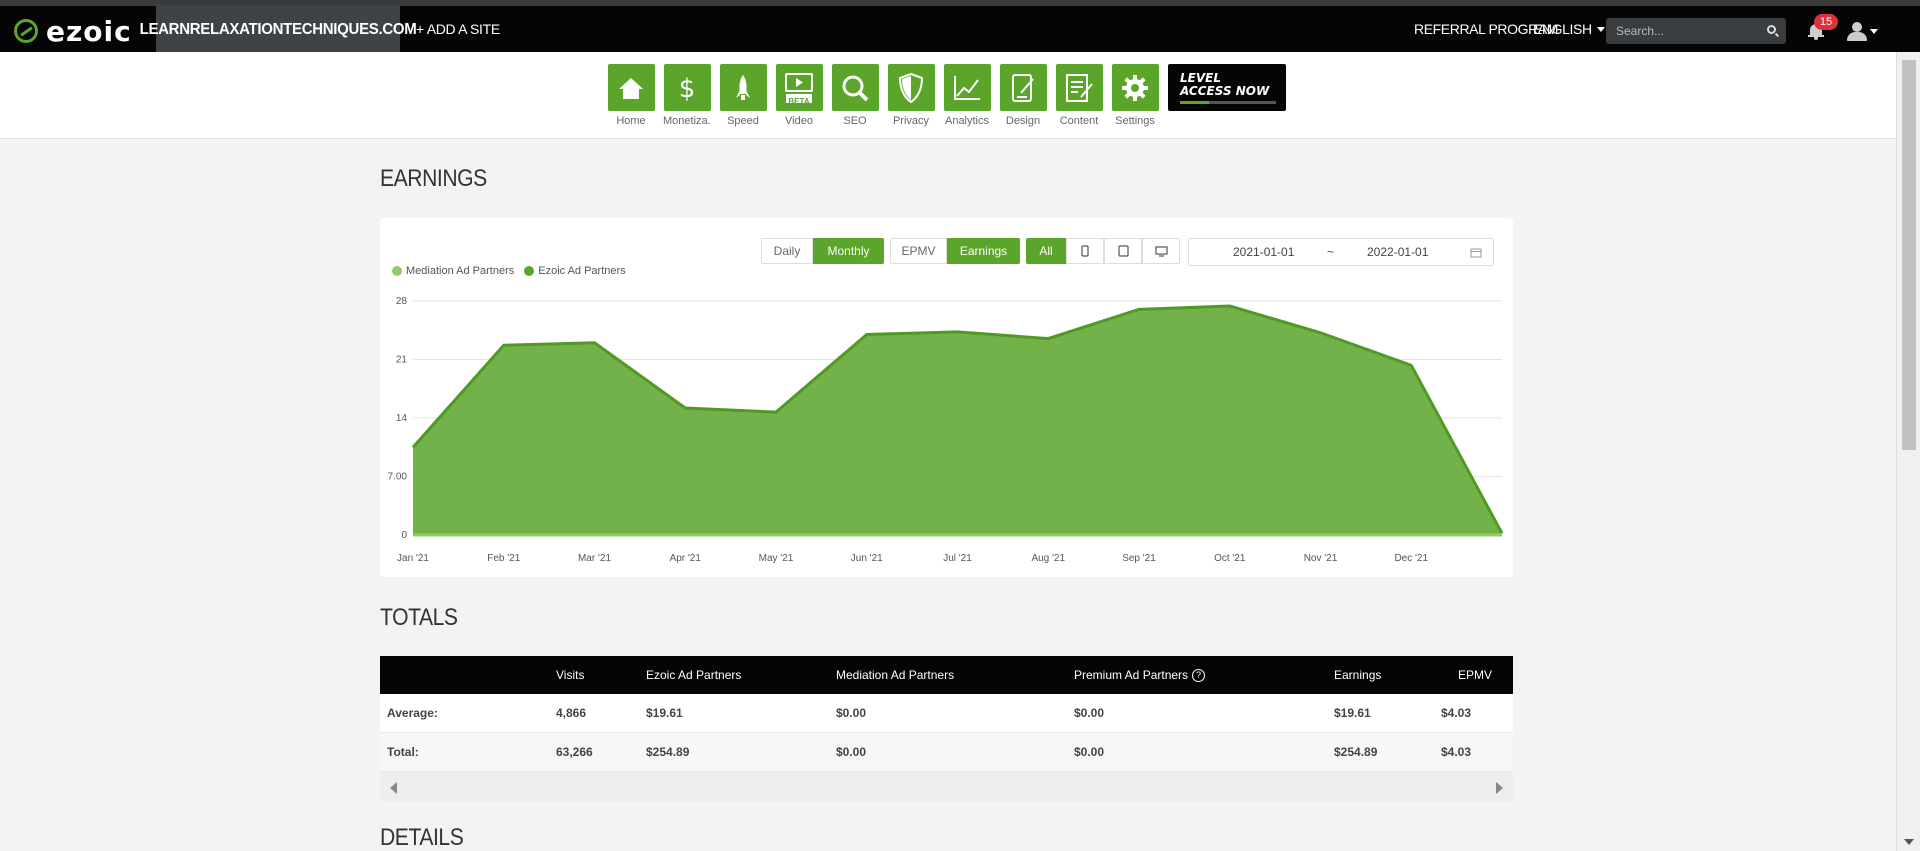 The width and height of the screenshot is (1920, 851). I want to click on y-tick-label: 14, so click(402, 418).